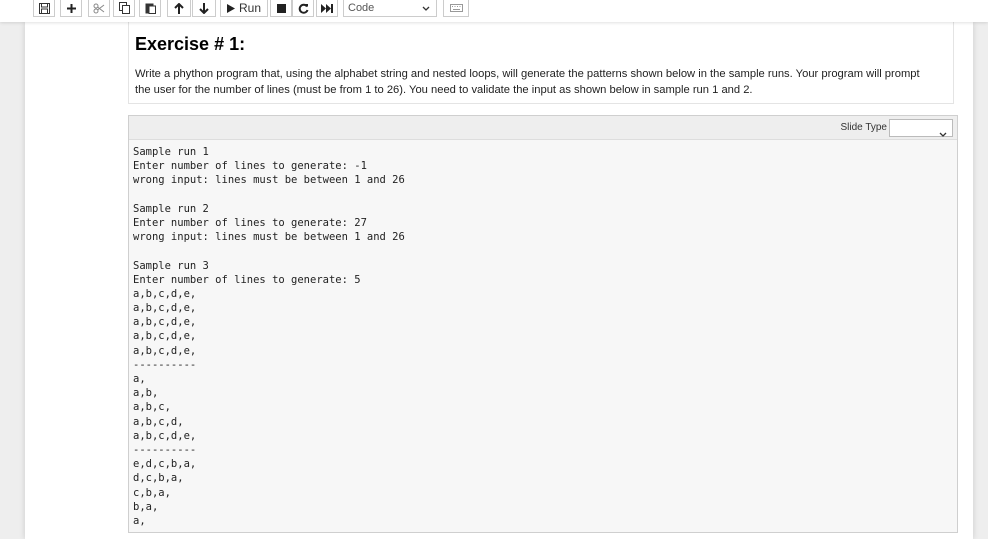 This screenshot has height=539, width=988. What do you see at coordinates (247, 279) in the screenshot?
I see `raw-line: Enter number of lines to generate: 5` at bounding box center [247, 279].